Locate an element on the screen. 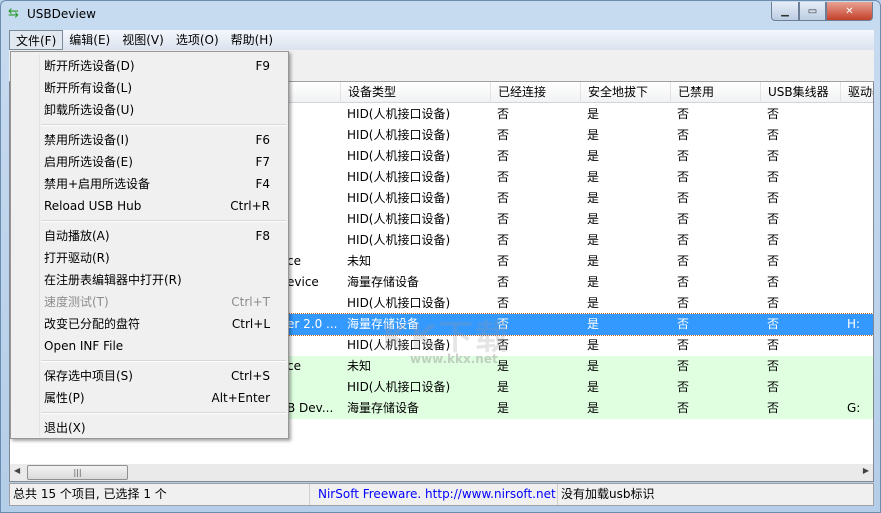 This screenshot has height=513, width=881. menu-item-label: 禁用所选设备(I) is located at coordinates (86, 140).